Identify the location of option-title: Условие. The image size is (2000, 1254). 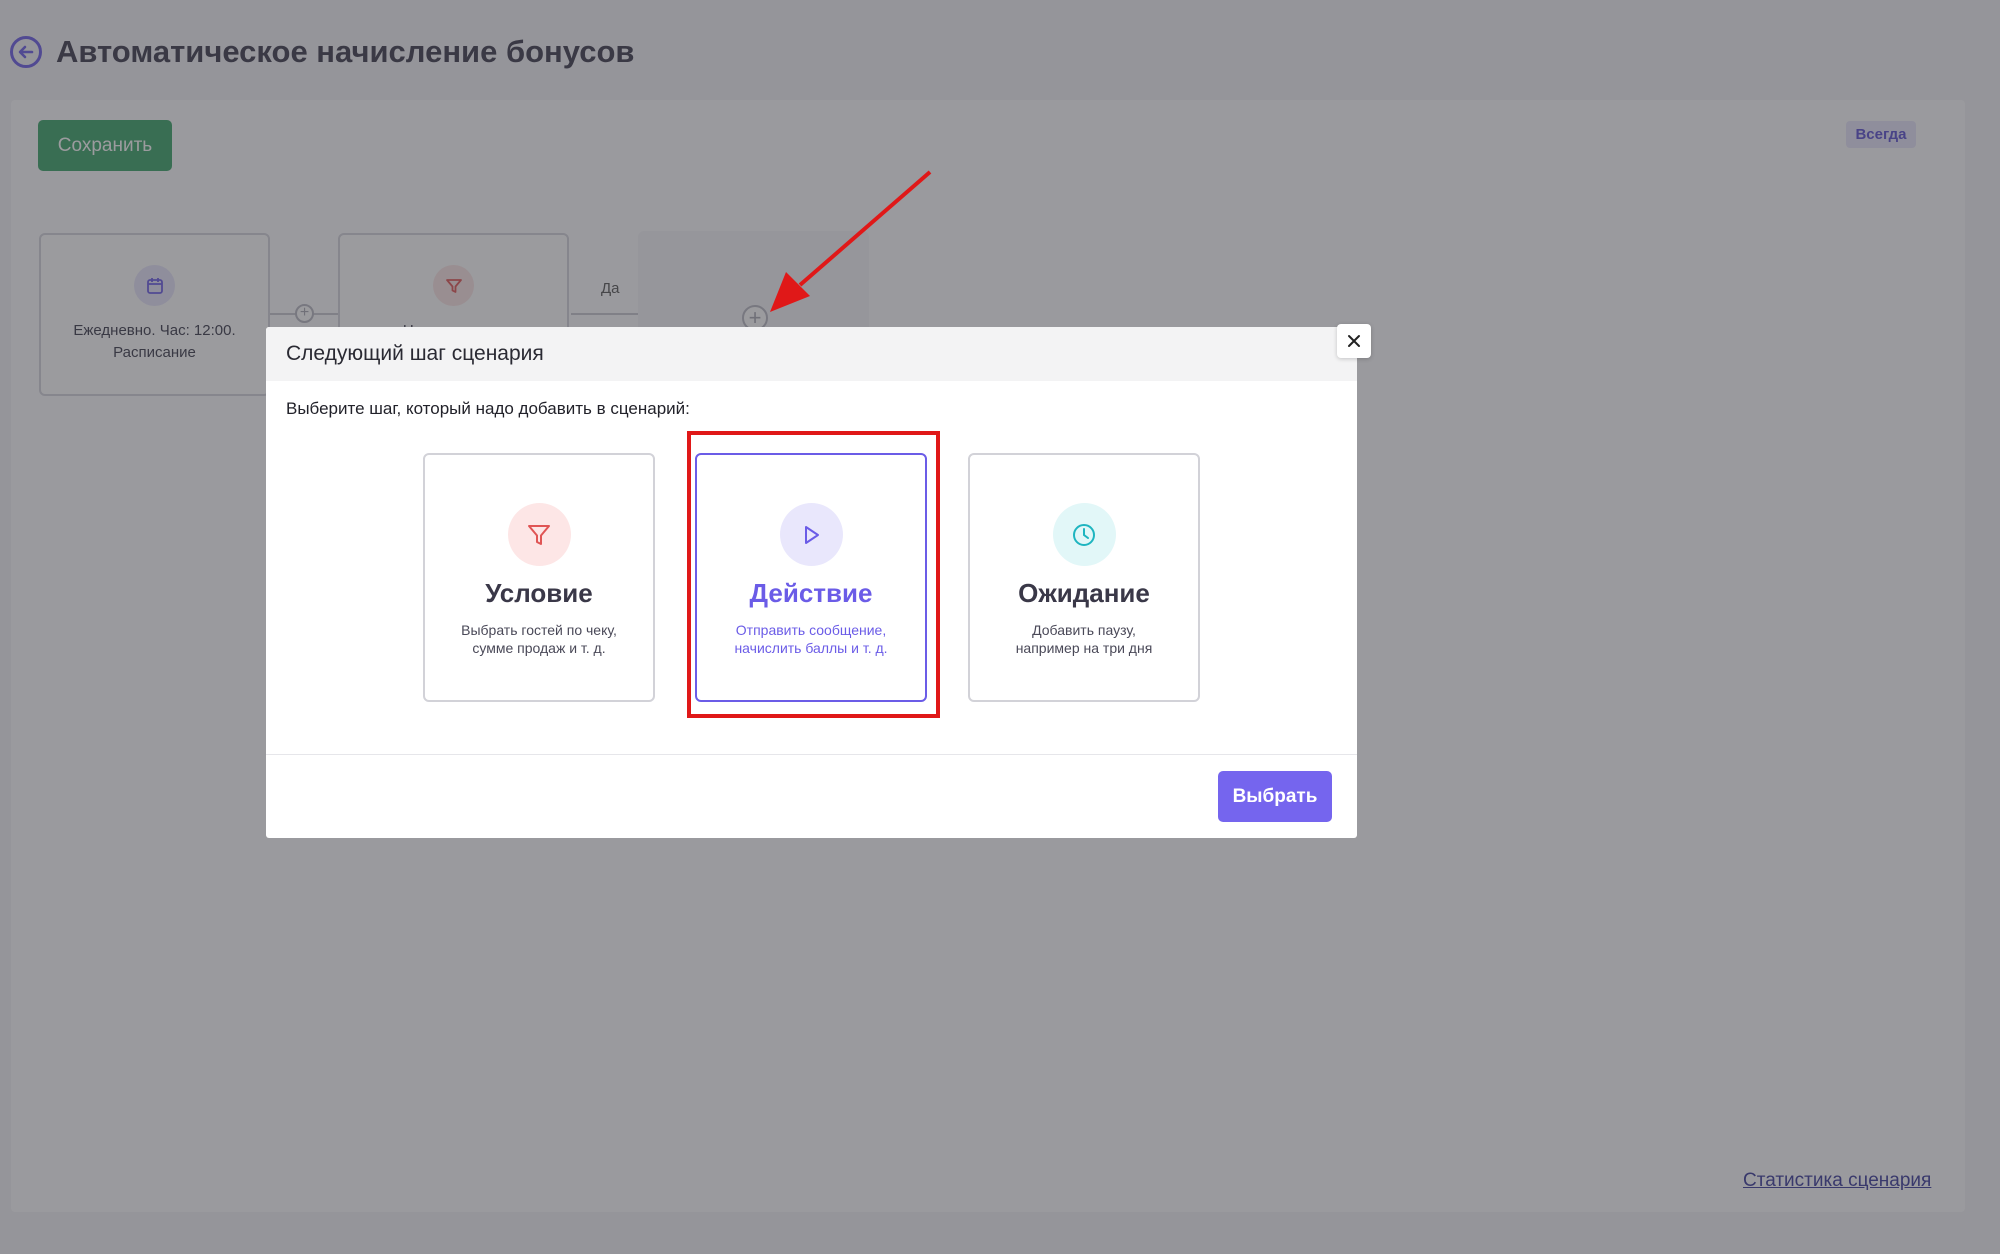
(539, 593).